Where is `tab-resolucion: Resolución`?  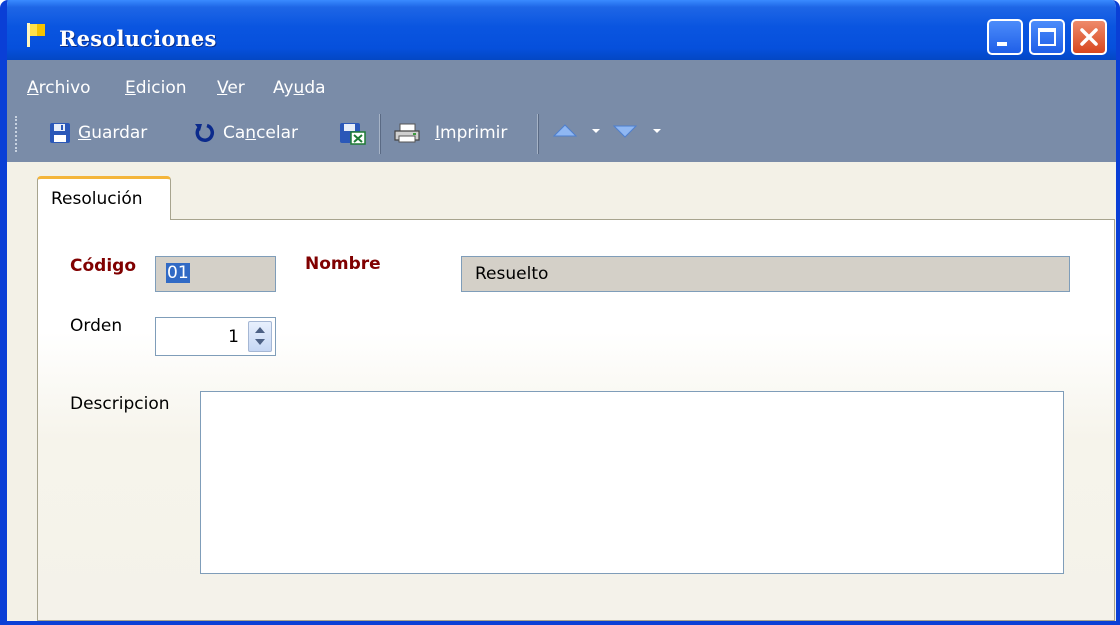
tab-resolucion: Resolución is located at coordinates (104, 198).